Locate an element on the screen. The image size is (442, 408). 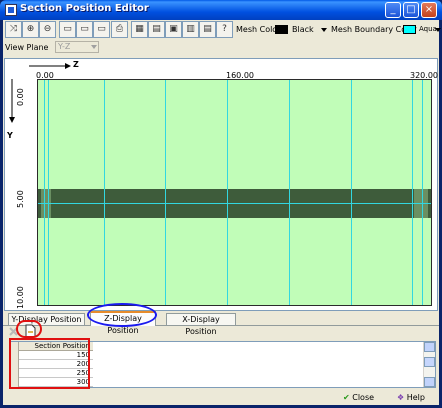
row-header-column is located at coordinates (15, 364).